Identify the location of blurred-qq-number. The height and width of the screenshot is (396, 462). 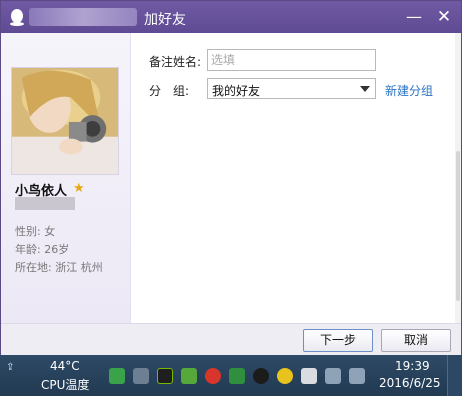
(45, 203).